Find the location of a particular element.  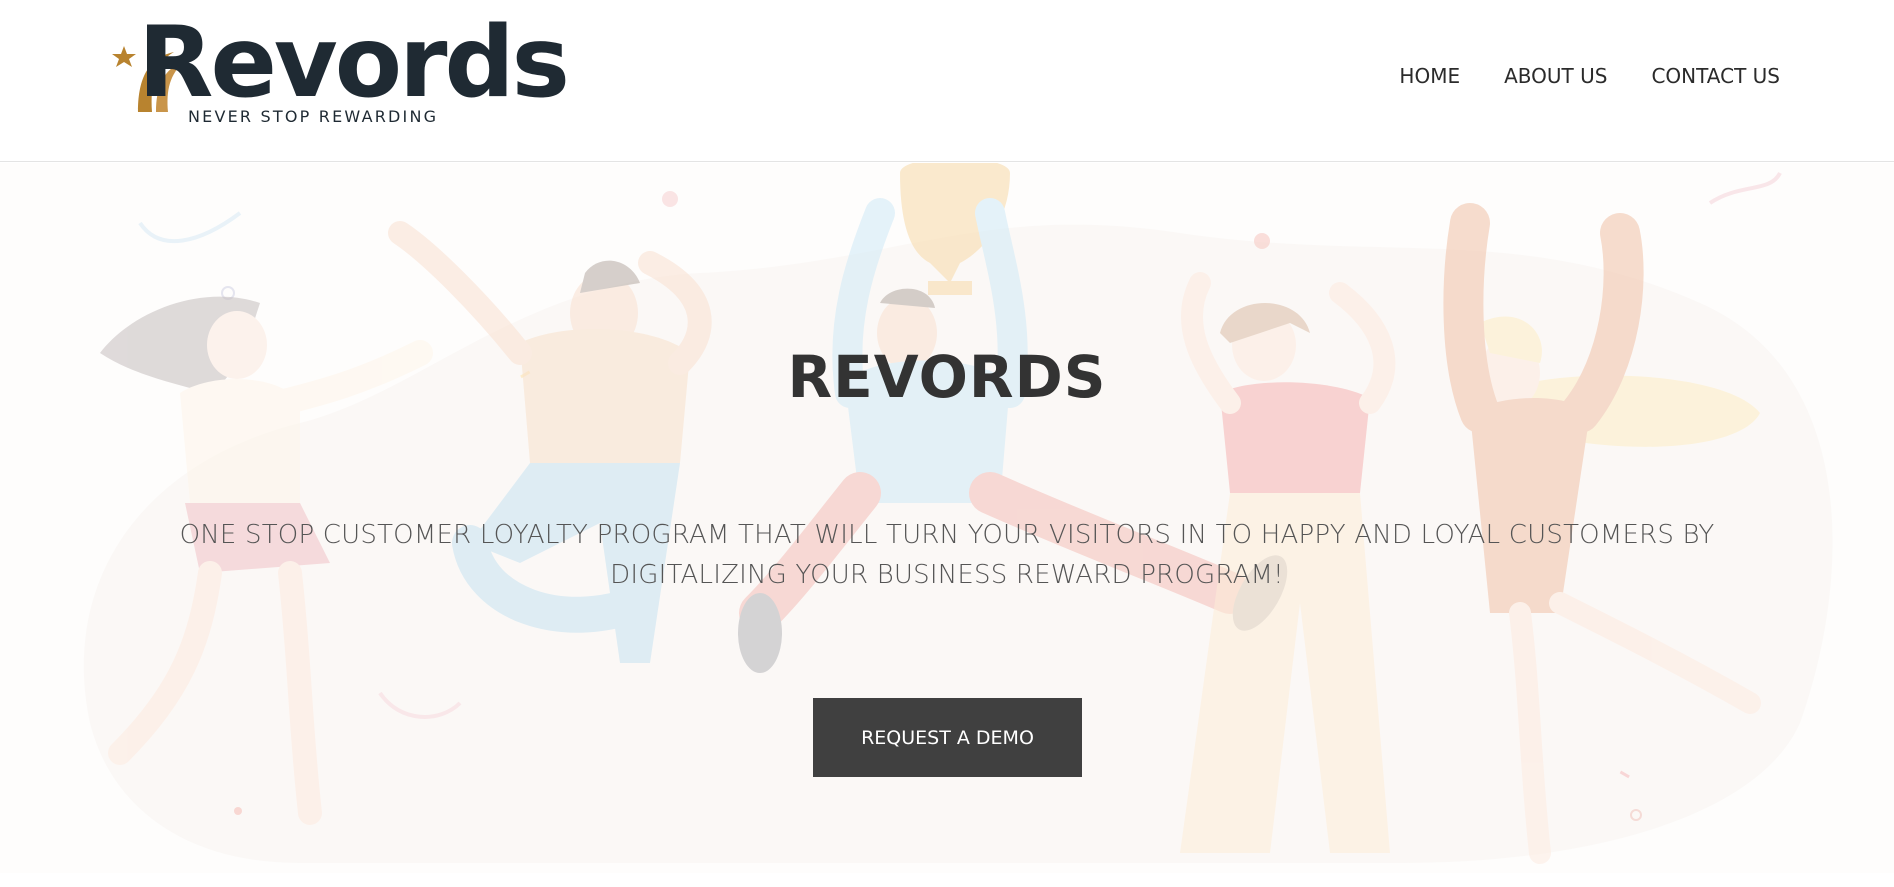

nav-home: HOME is located at coordinates (1429, 76).